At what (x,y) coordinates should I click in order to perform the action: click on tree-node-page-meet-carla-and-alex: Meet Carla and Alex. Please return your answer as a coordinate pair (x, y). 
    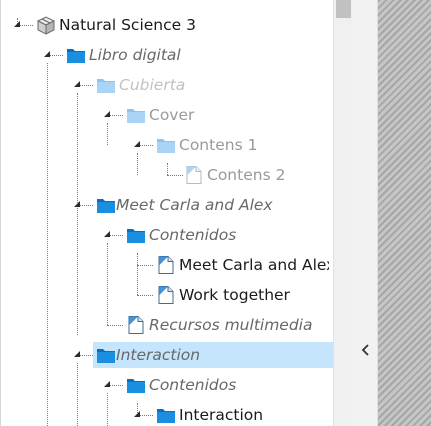
    Looking at the image, I should click on (242, 265).